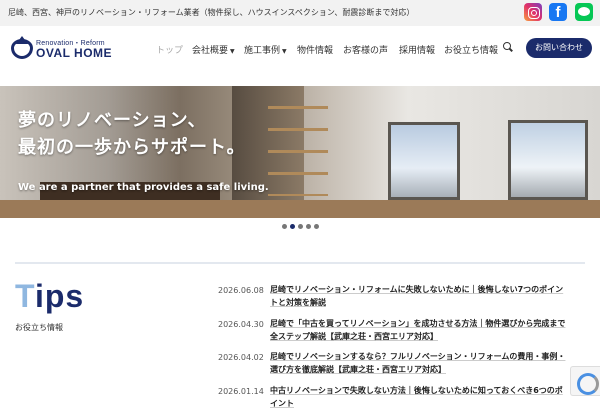  What do you see at coordinates (74, 53) in the screenshot?
I see `logo-name: OVAL HOME` at bounding box center [74, 53].